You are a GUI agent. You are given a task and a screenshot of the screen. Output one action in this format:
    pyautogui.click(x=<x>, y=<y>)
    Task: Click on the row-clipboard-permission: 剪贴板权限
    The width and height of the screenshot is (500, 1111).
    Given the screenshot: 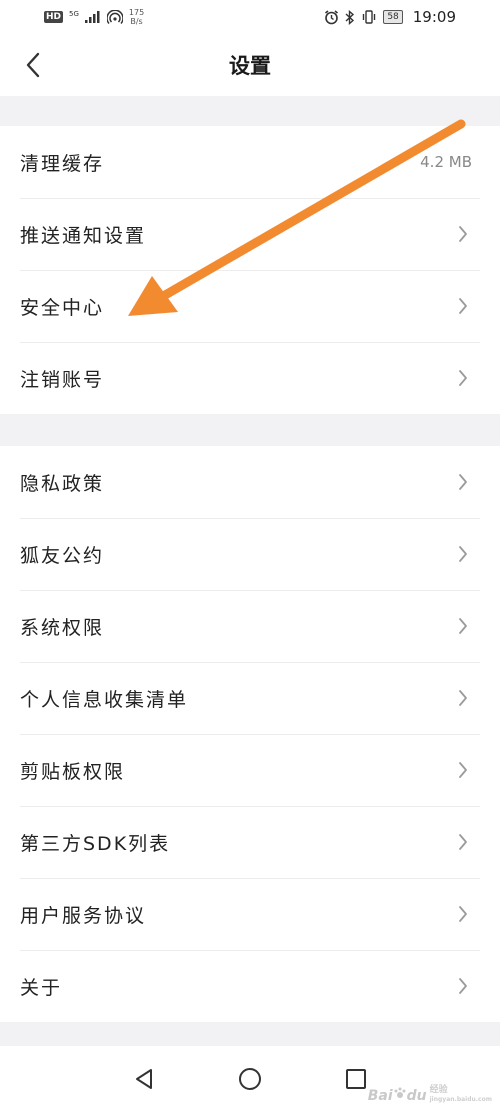 What is the action you would take?
    pyautogui.click(x=250, y=770)
    